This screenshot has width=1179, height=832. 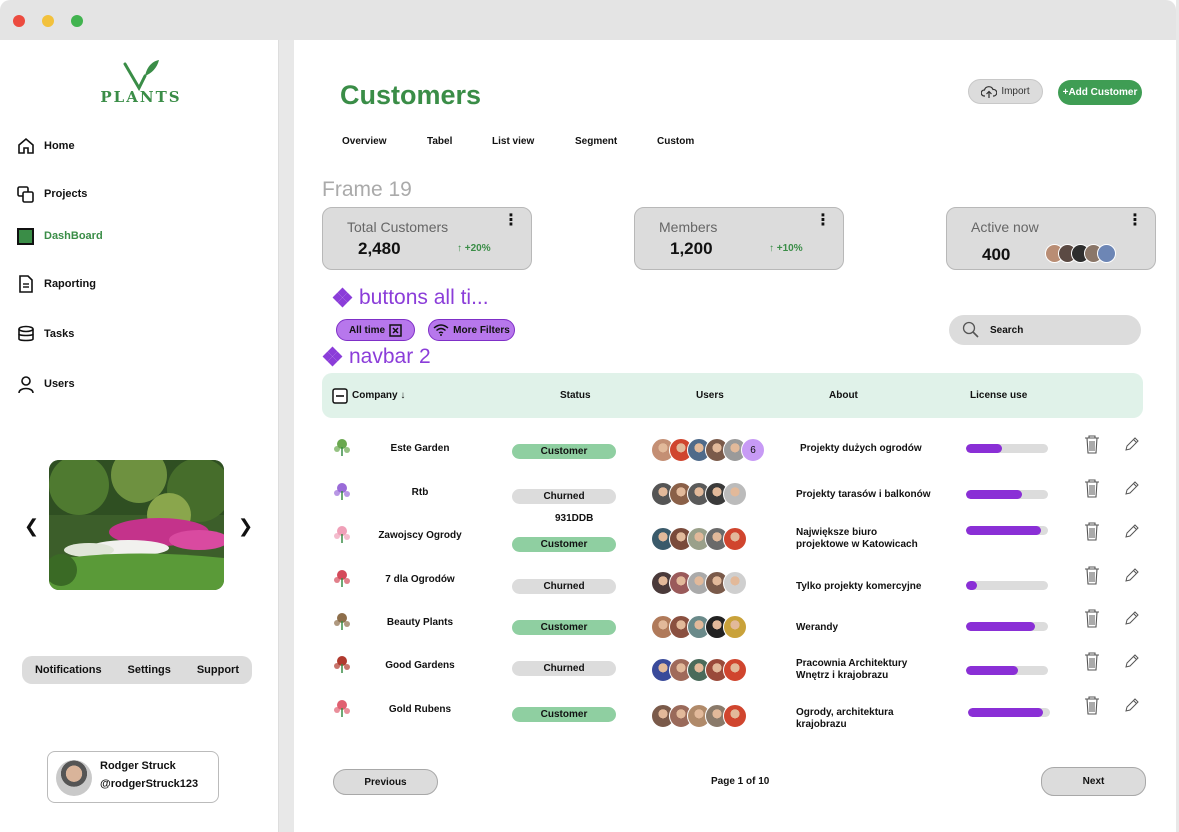 I want to click on import-button: Import, so click(x=1005, y=91).